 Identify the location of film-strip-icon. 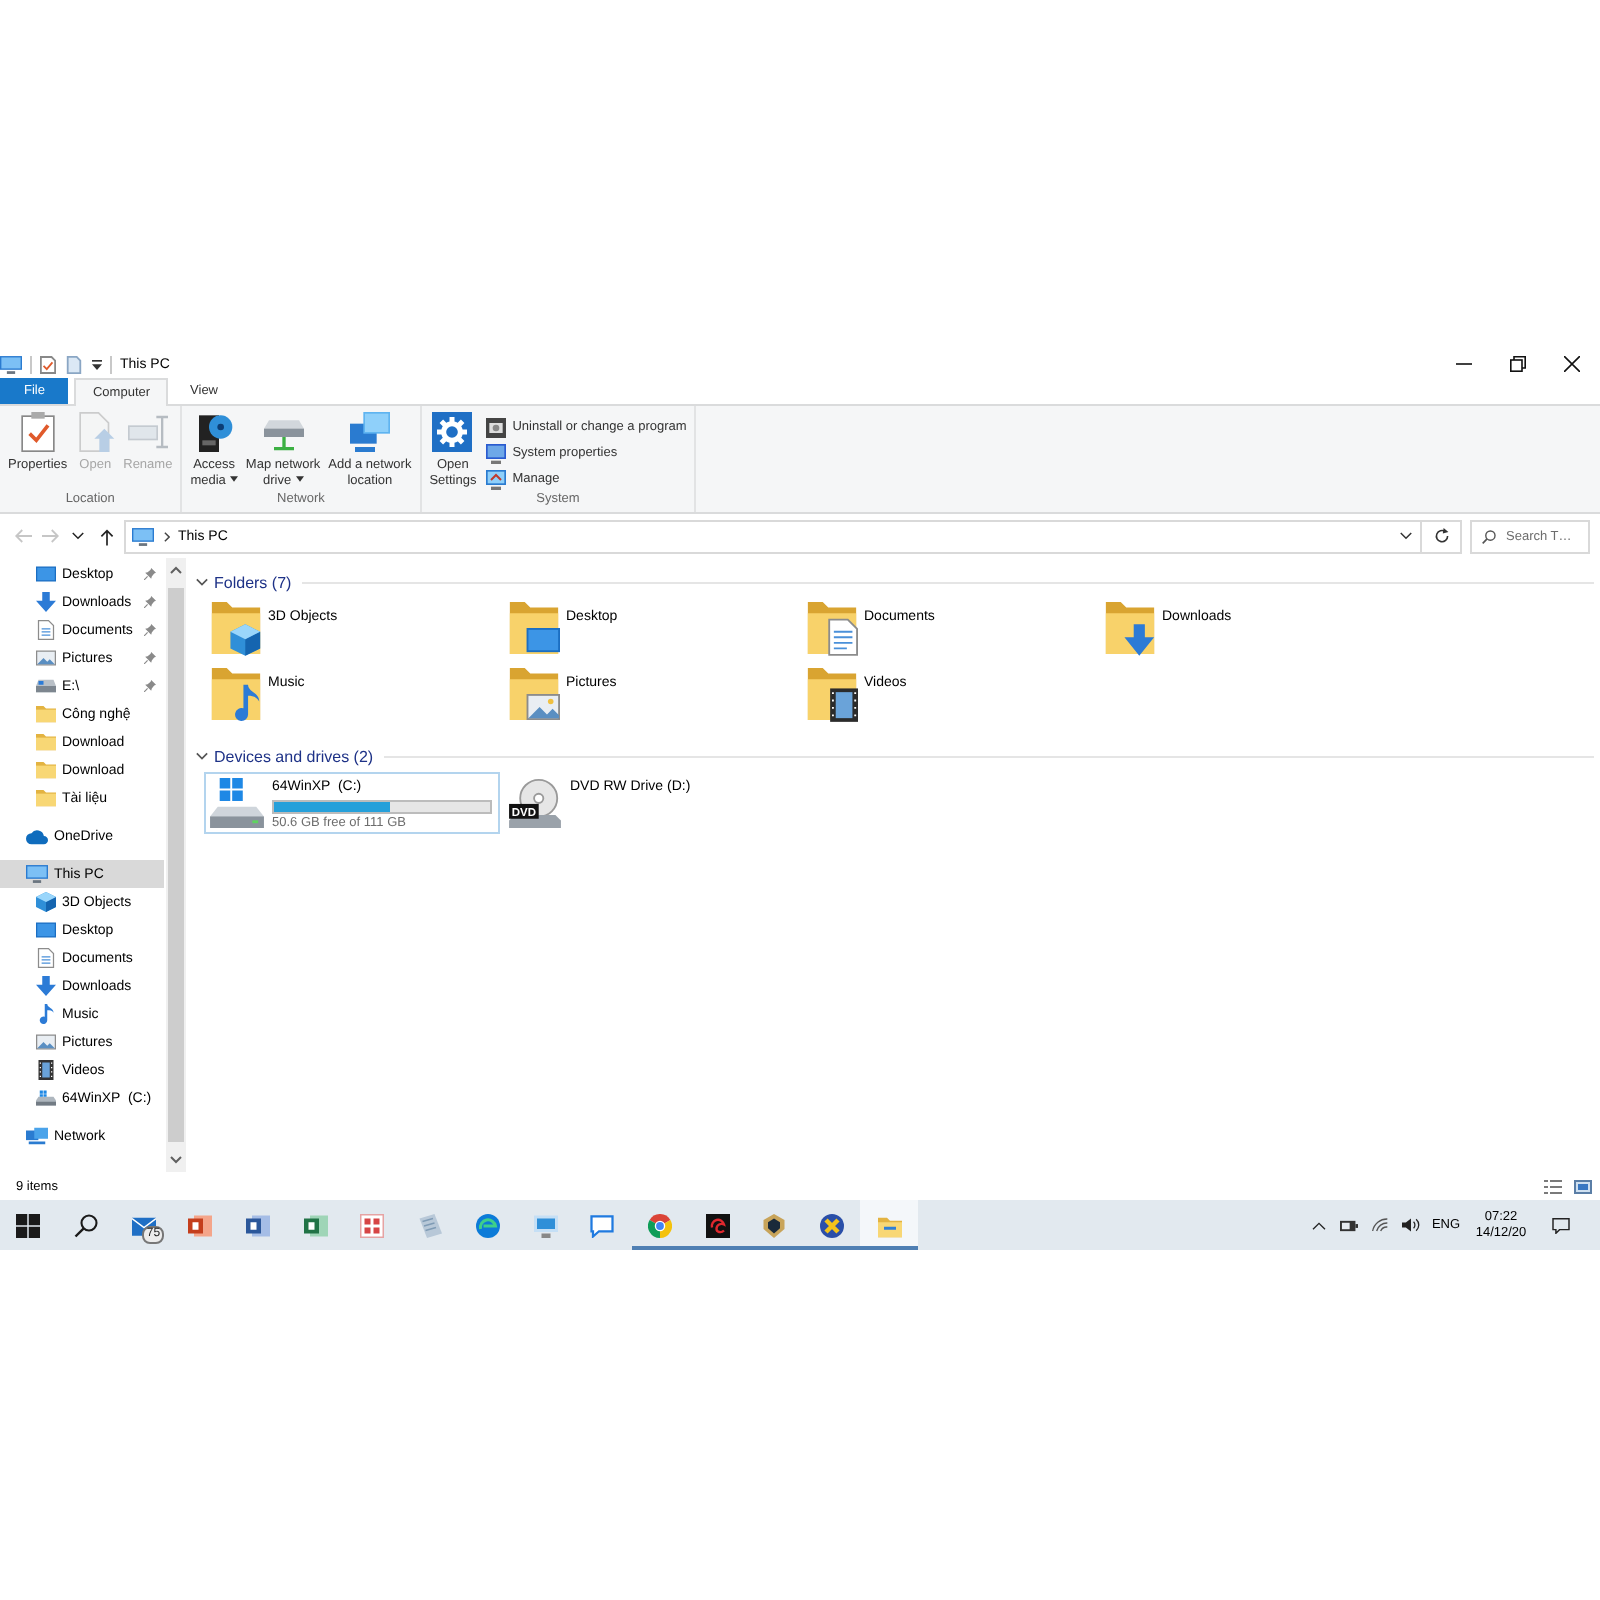
(46, 1070).